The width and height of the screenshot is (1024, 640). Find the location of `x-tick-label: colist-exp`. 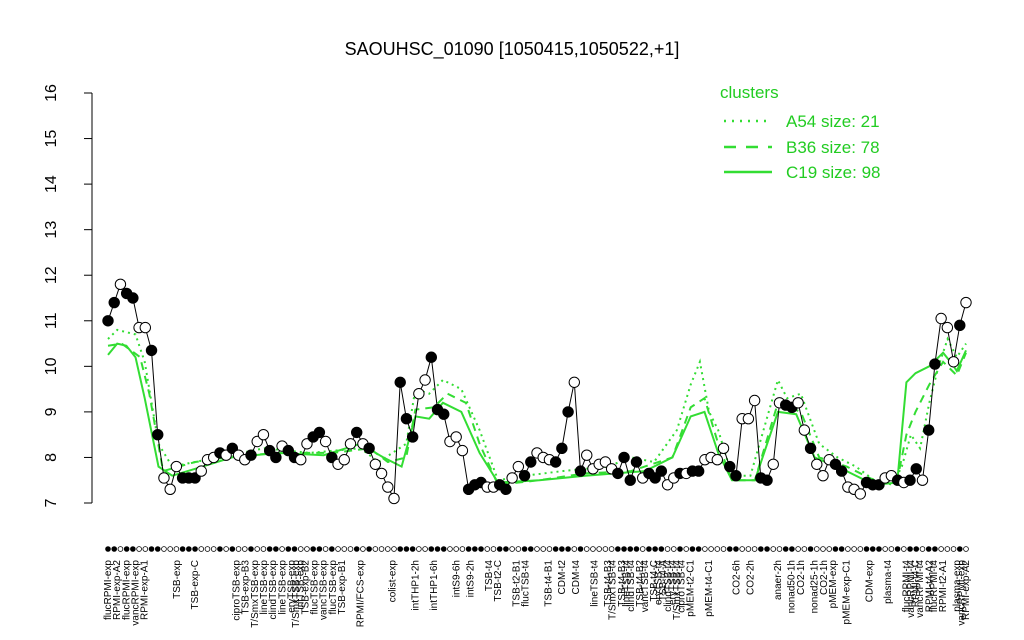

x-tick-label: colist-exp is located at coordinates (393, 581).